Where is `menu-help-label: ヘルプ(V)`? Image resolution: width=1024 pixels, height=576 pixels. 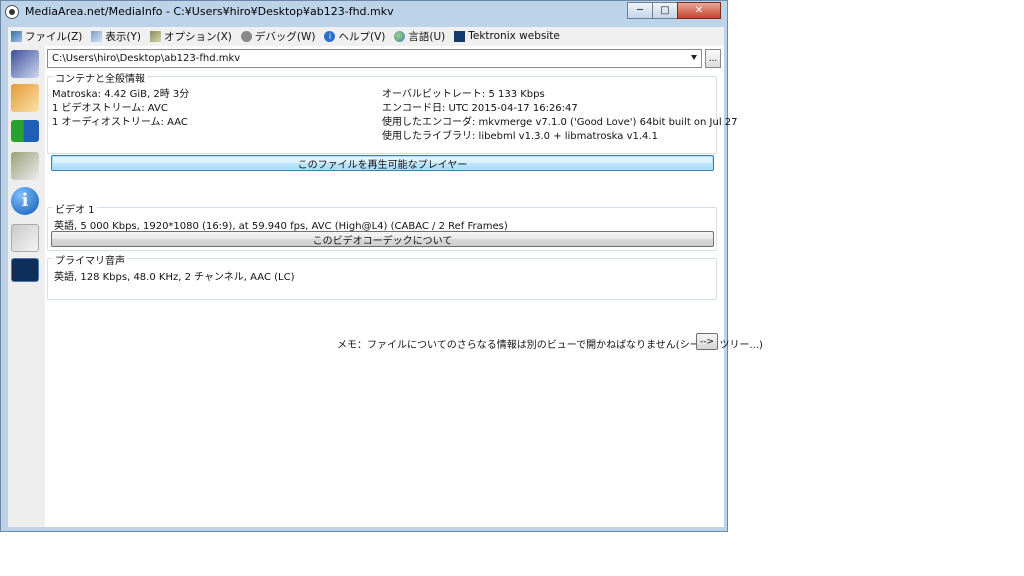 menu-help-label: ヘルプ(V) is located at coordinates (362, 36).